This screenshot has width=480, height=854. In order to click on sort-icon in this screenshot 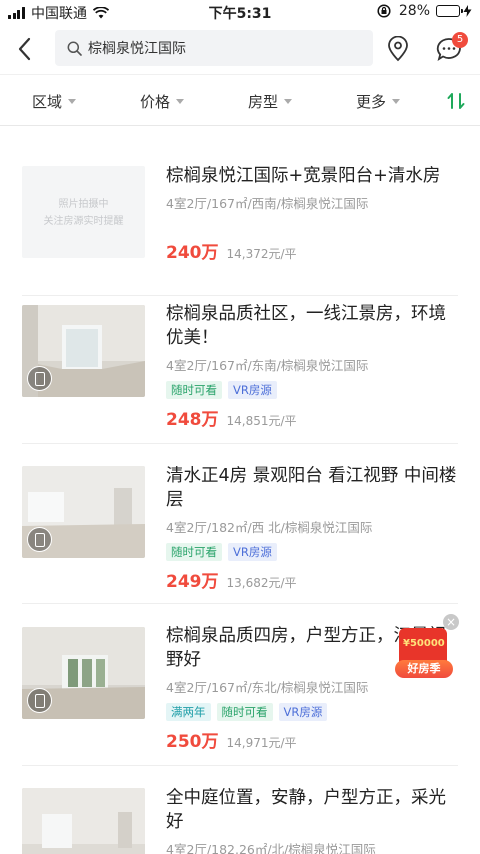, I will do `click(456, 101)`.